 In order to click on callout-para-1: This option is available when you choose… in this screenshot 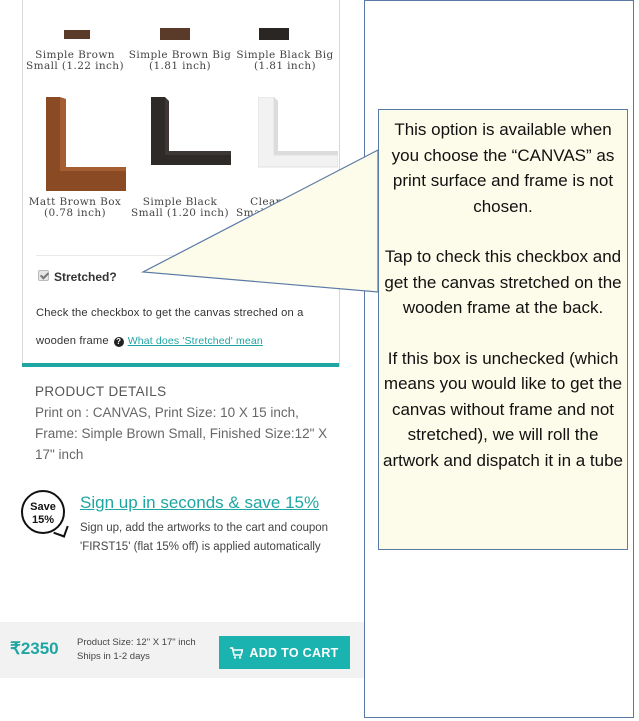, I will do `click(503, 168)`.